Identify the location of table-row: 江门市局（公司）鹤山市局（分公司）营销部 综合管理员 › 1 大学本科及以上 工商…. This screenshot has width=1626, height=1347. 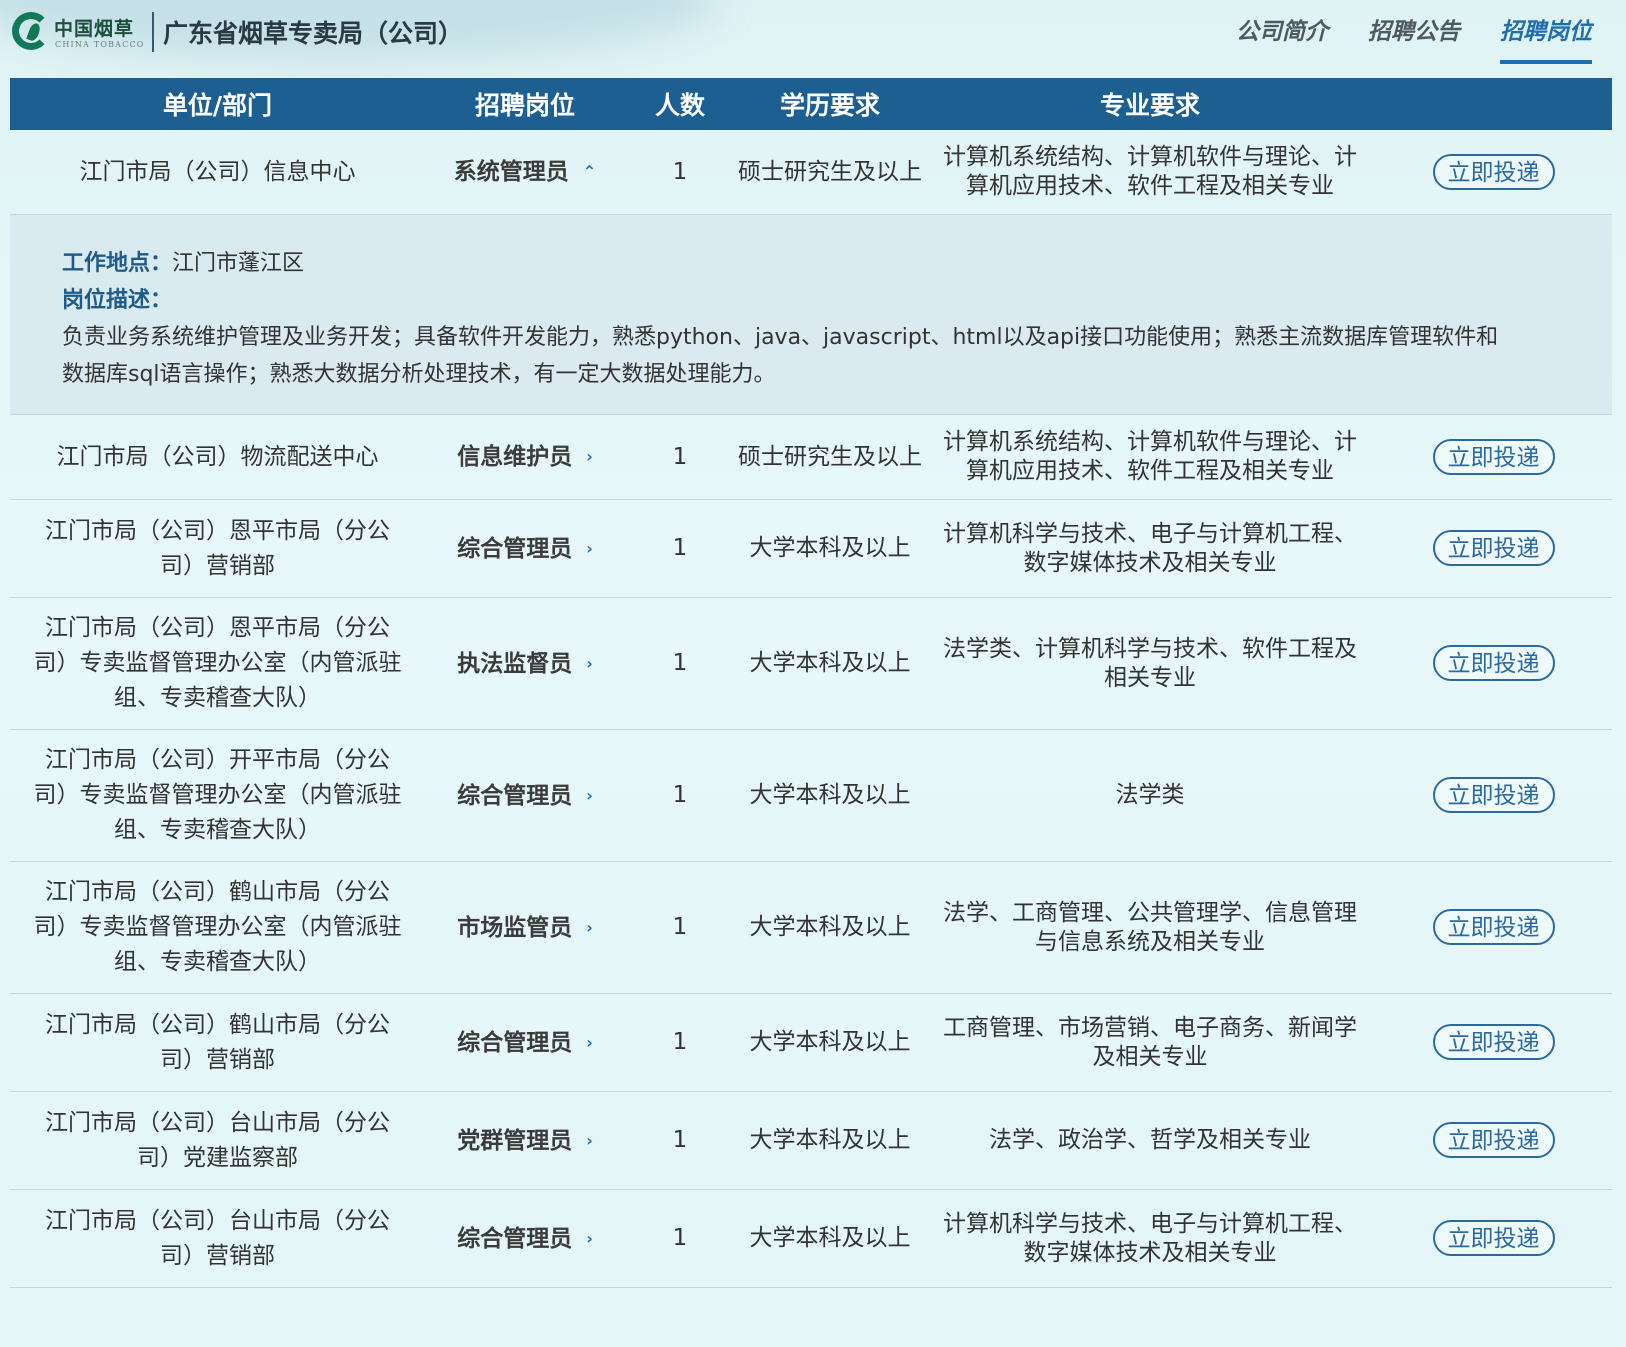
(811, 1043).